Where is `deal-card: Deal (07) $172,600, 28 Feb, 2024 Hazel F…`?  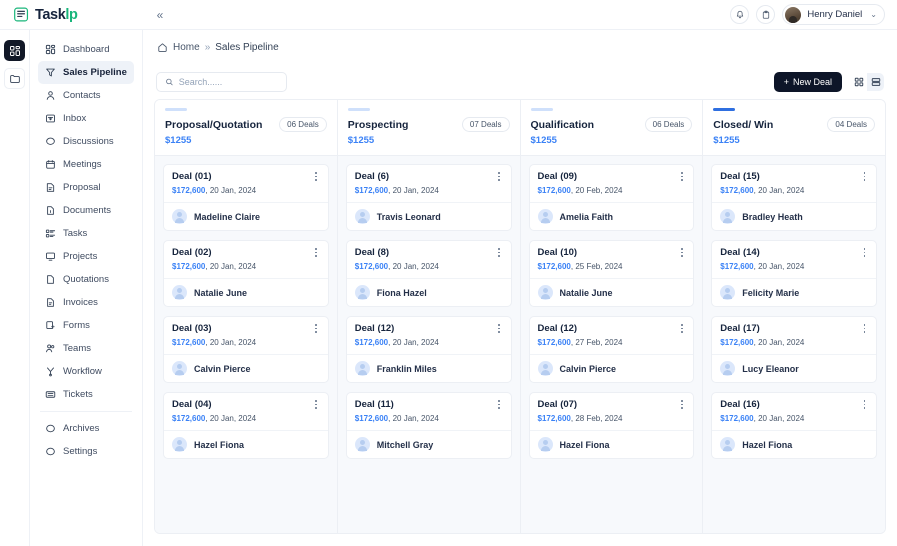 deal-card: Deal (07) $172,600, 28 Feb, 2024 Hazel F… is located at coordinates (611, 425).